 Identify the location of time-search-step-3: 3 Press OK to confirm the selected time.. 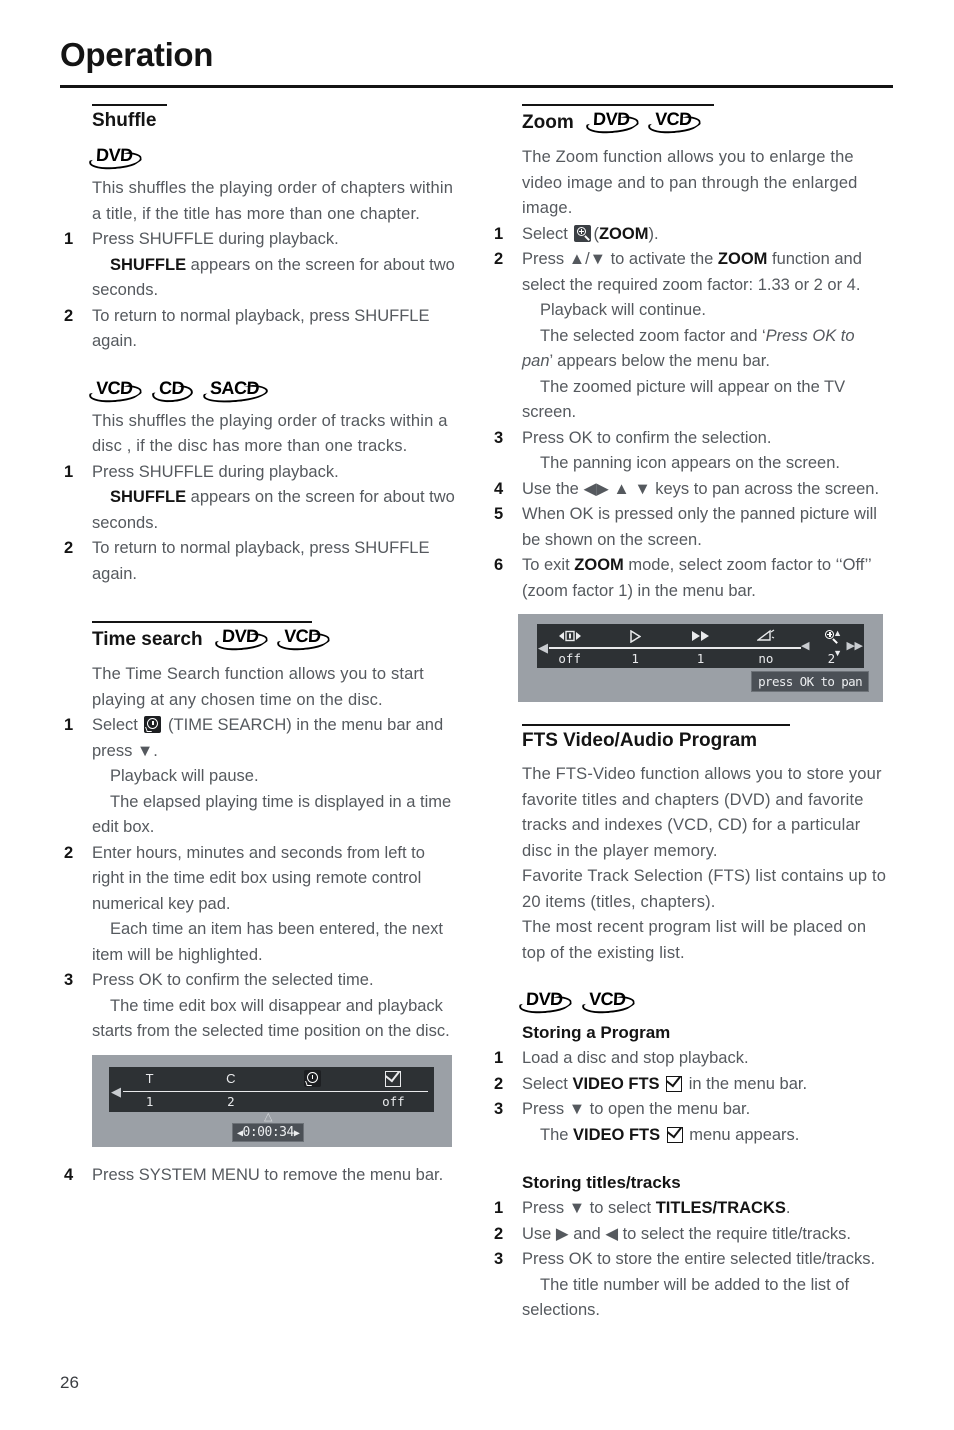
(261, 981).